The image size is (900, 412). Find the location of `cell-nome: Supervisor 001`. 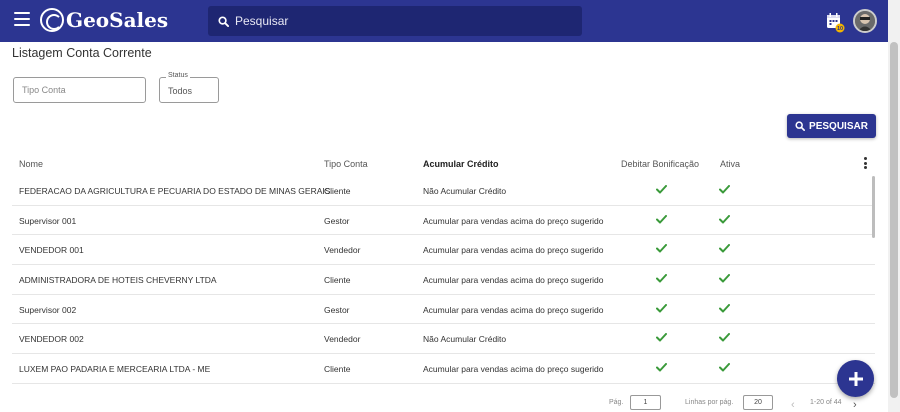

cell-nome: Supervisor 001 is located at coordinates (48, 220).